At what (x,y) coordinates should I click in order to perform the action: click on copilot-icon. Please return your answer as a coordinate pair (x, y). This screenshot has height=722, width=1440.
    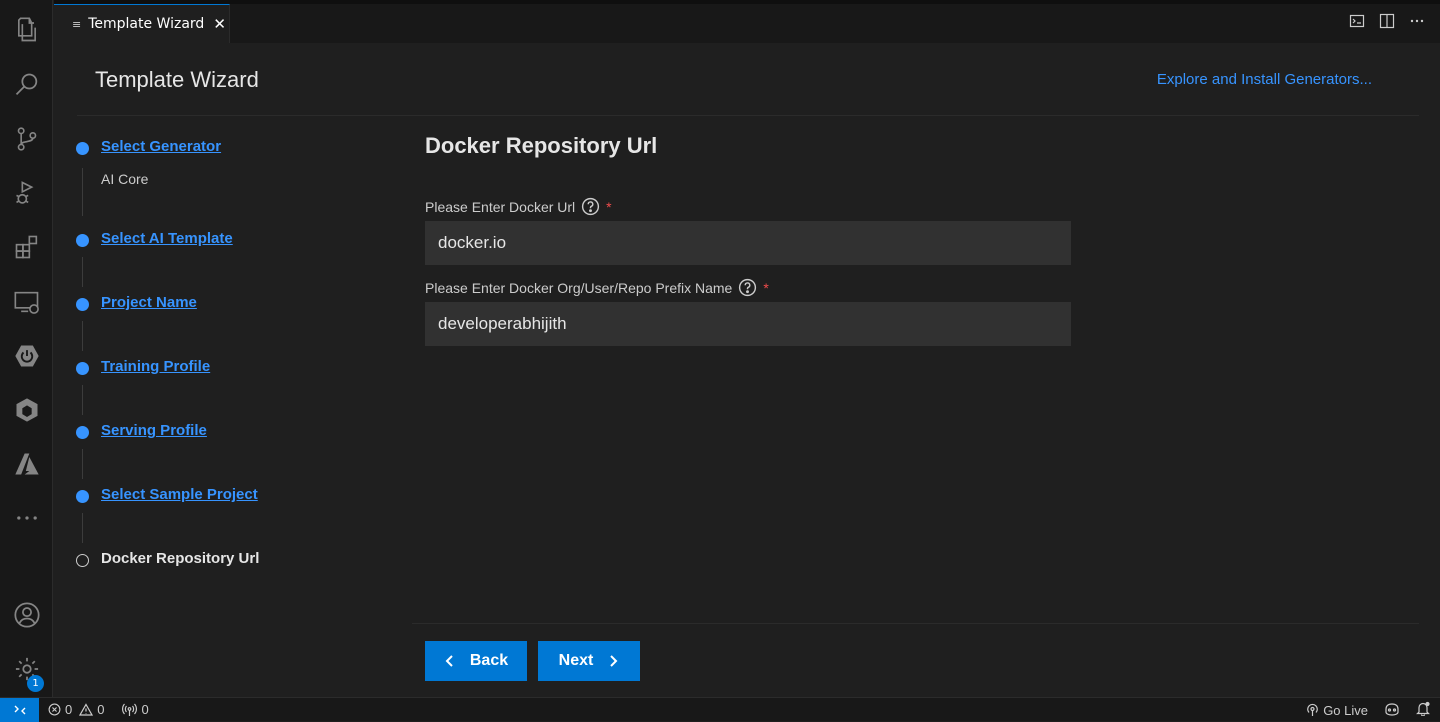
    Looking at the image, I should click on (1392, 710).